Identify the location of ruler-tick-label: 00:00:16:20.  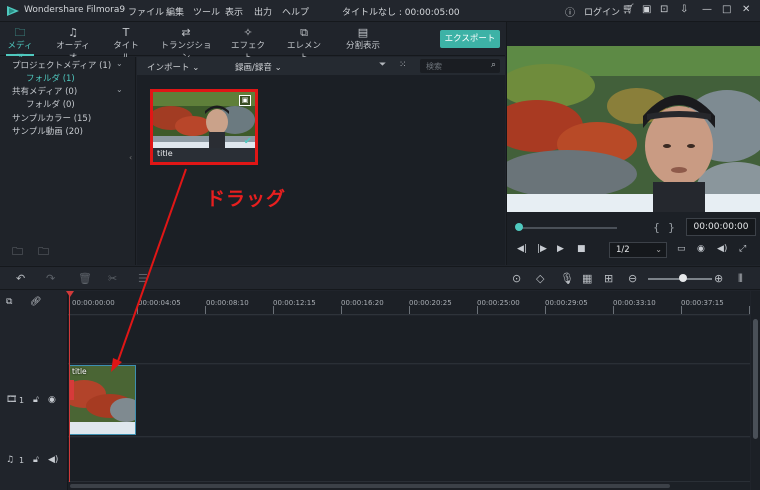
(362, 303).